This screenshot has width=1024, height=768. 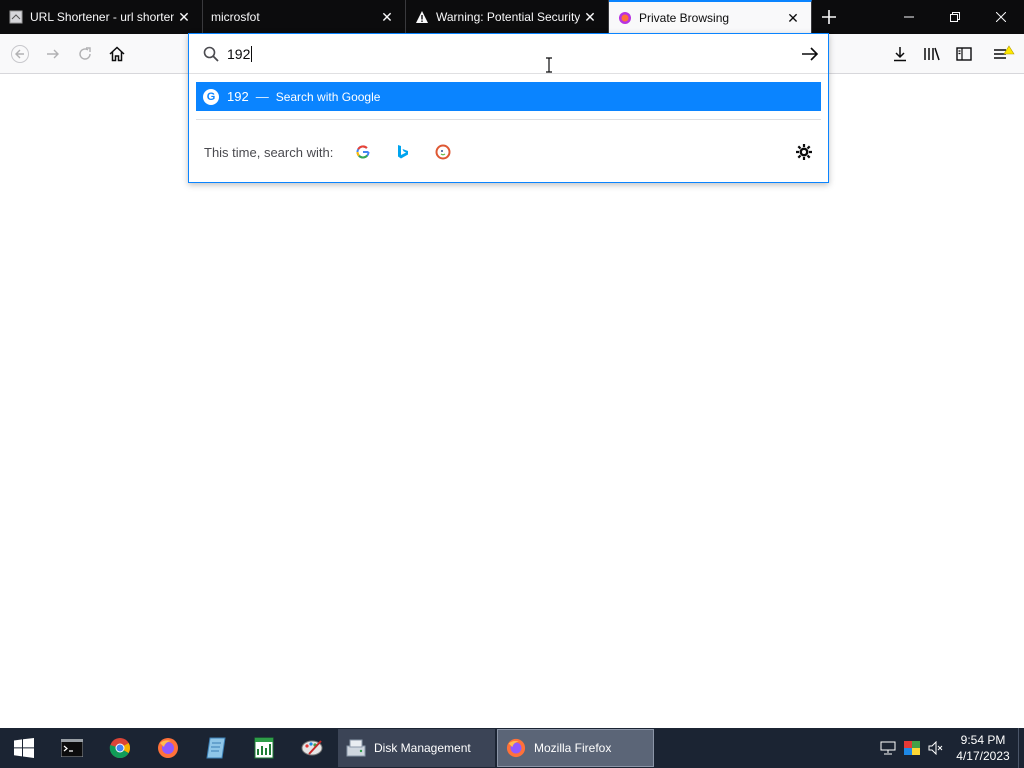 I want to click on home-icon, so click(x=117, y=54).